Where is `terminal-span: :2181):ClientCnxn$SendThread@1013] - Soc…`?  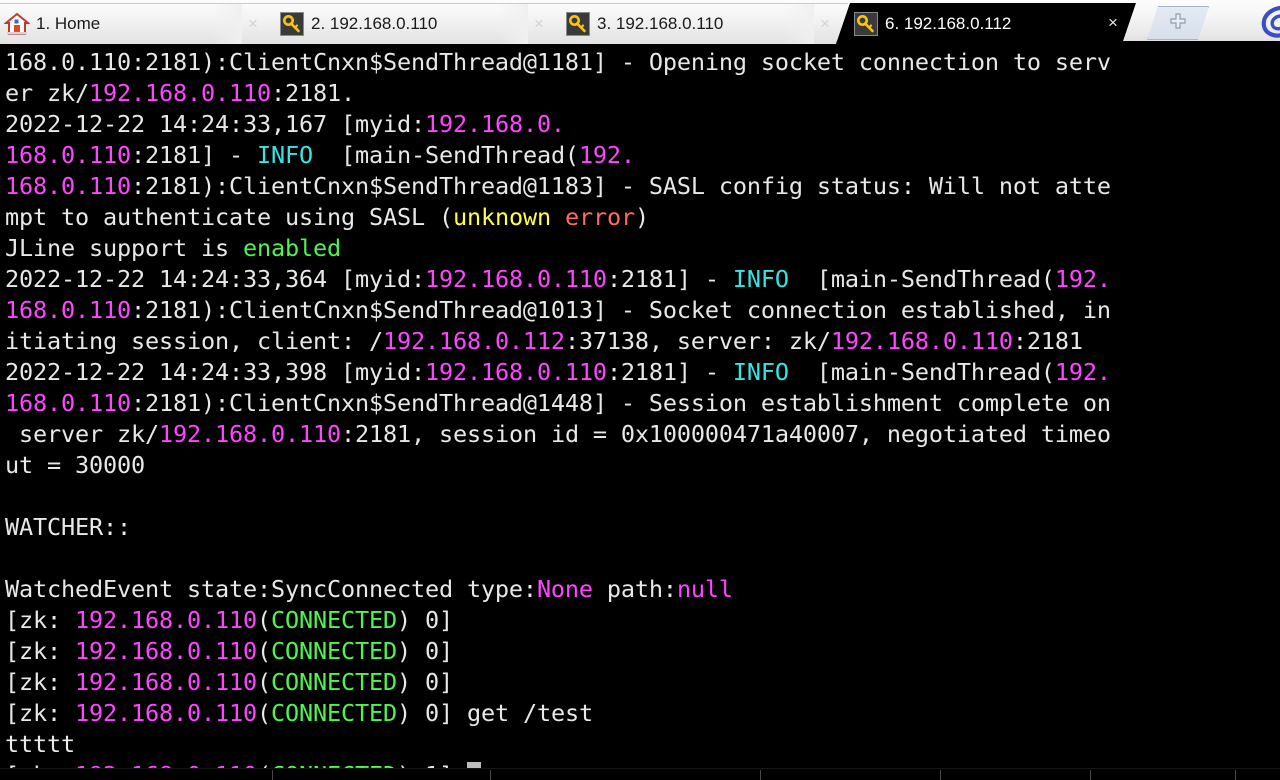 terminal-span: :2181):ClientCnxn$SendThread@1013] - Soc… is located at coordinates (620, 310).